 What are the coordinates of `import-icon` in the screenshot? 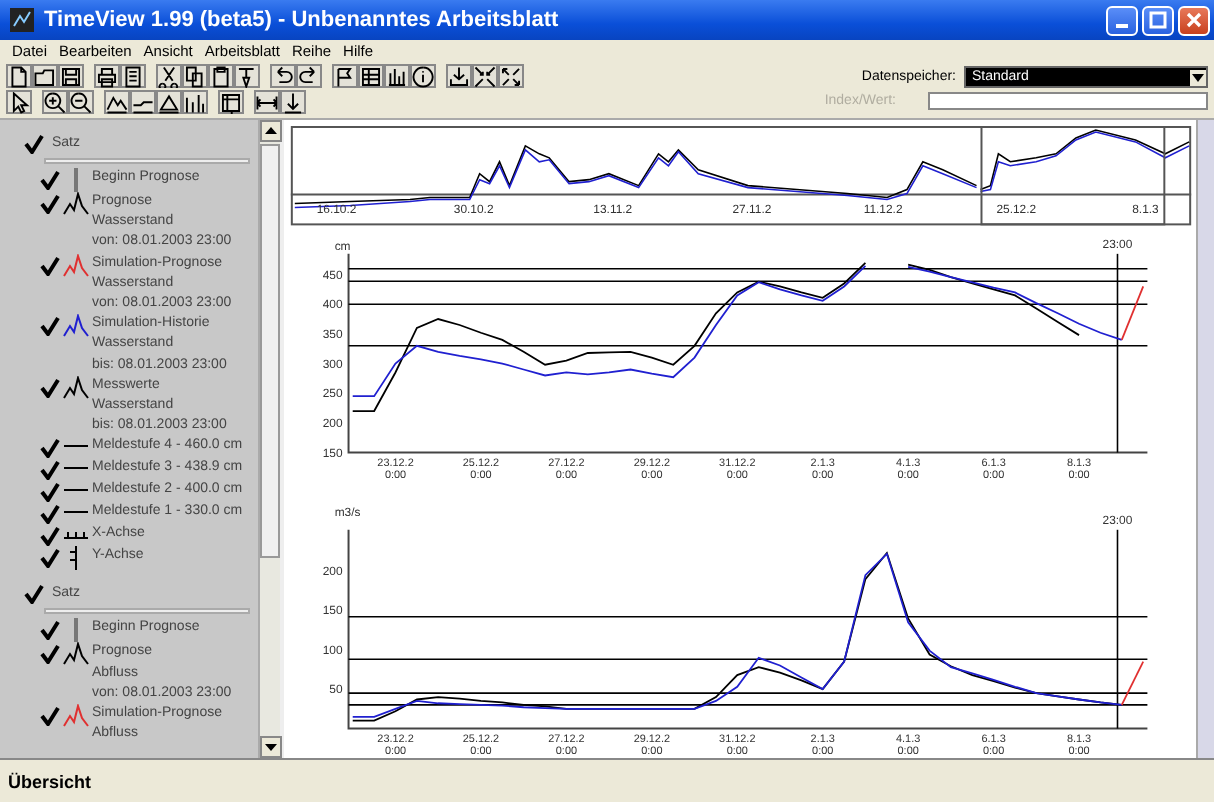 It's located at (459, 76).